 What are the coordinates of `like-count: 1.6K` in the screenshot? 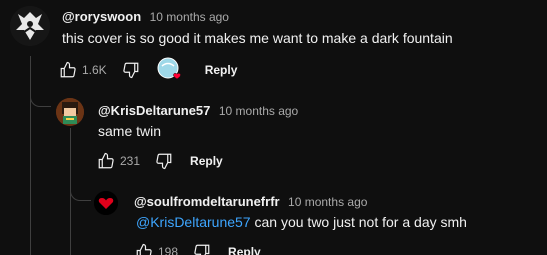 It's located at (94, 70).